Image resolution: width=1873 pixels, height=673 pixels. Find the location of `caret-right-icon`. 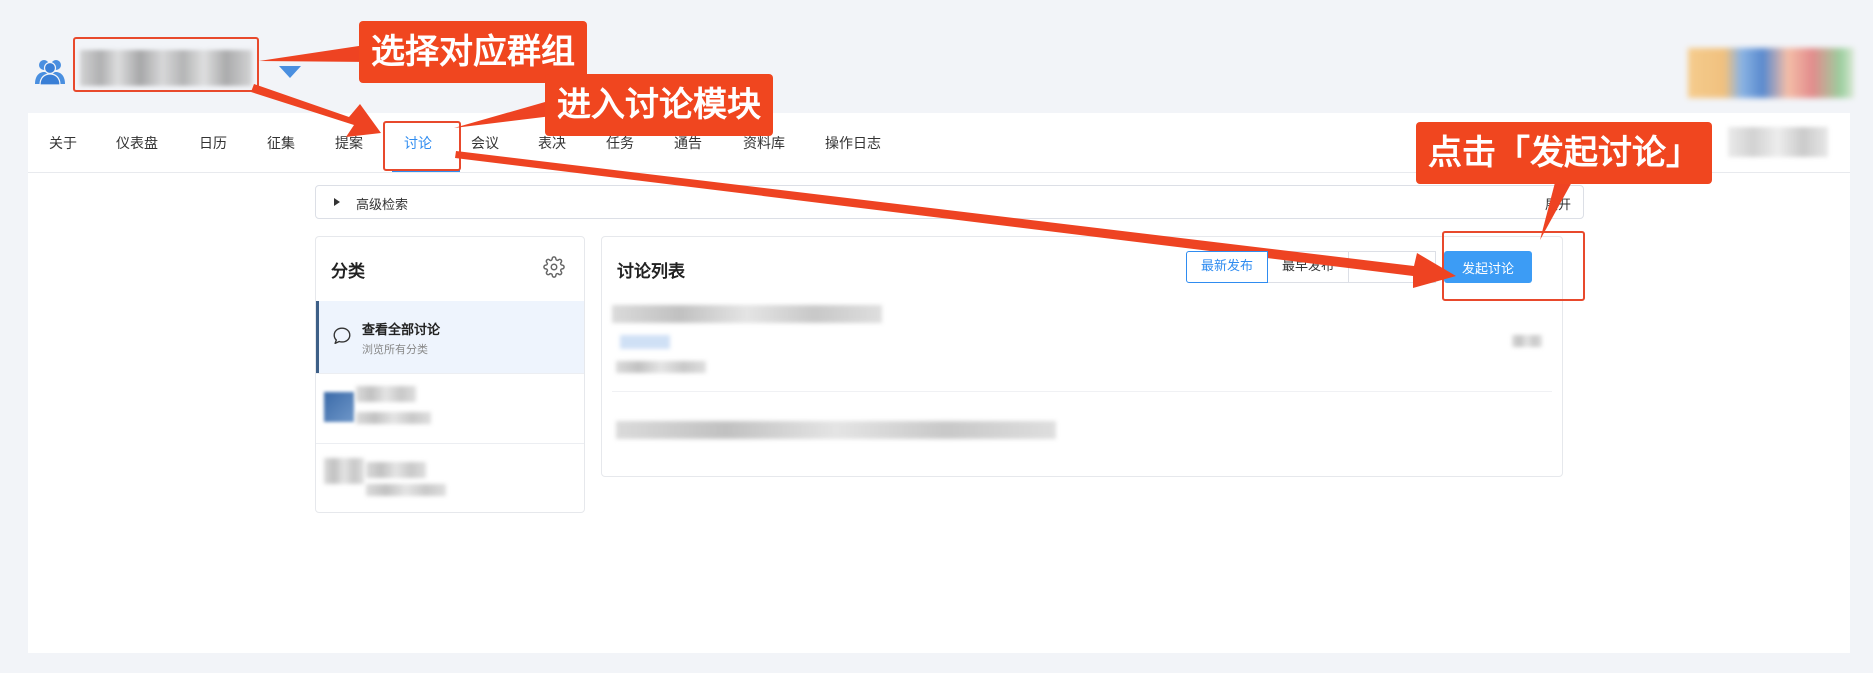

caret-right-icon is located at coordinates (337, 202).